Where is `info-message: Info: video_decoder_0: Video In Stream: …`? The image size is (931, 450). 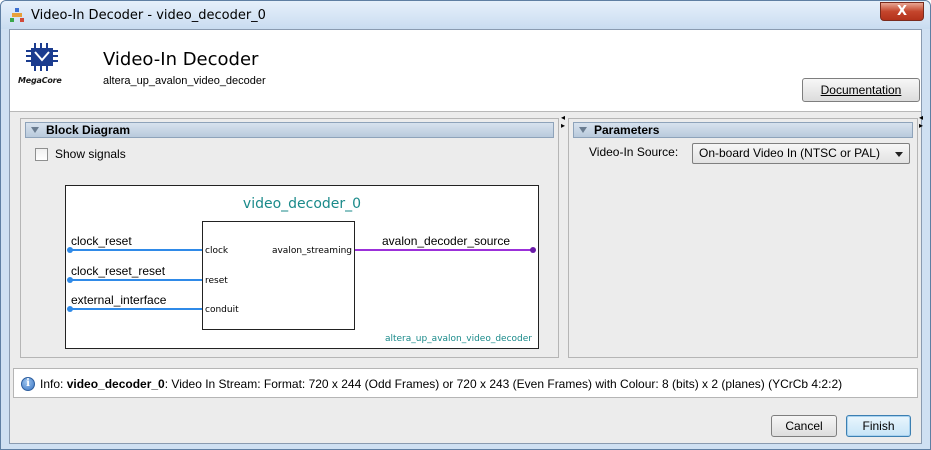
info-message: Info: video_decoder_0: Video In Stream: … is located at coordinates (441, 384).